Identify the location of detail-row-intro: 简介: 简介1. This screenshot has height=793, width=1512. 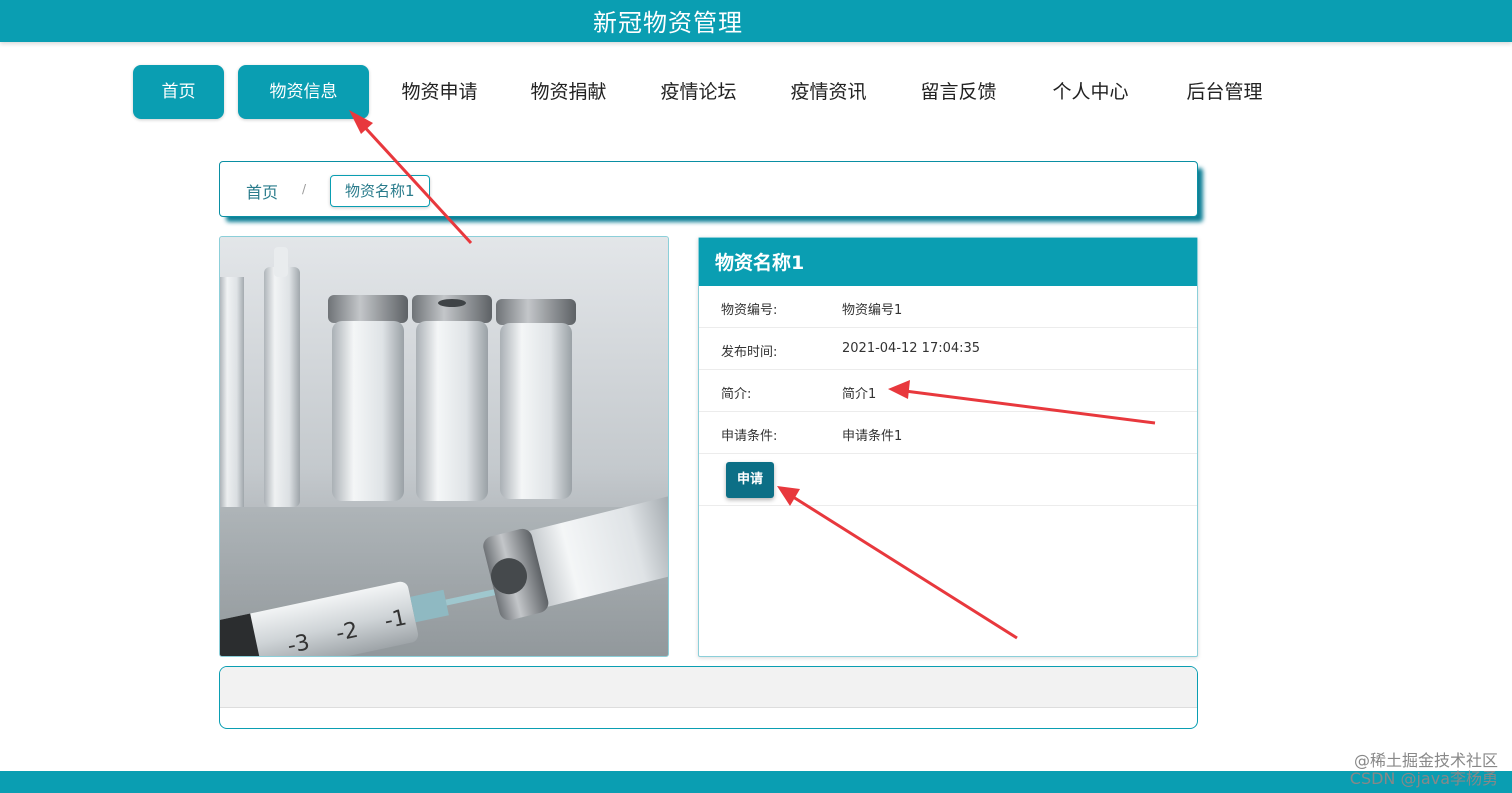
(948, 391).